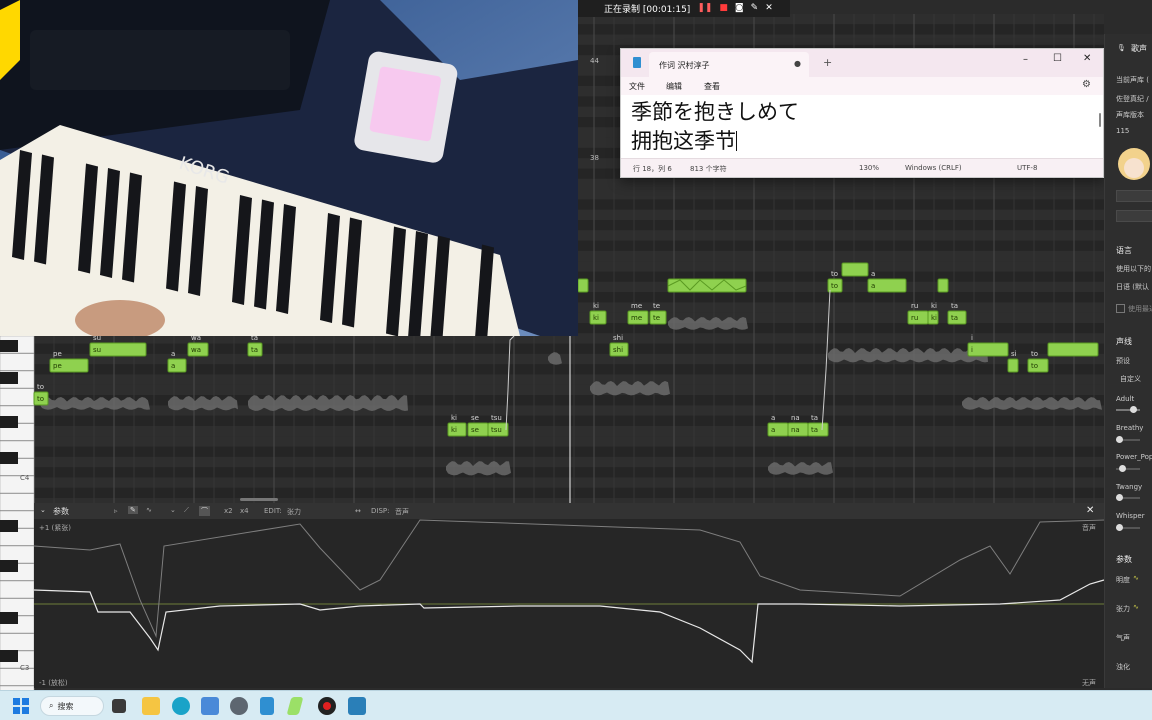 This screenshot has width=1152, height=720. I want to click on minimize-icon: –, so click(1025, 59).